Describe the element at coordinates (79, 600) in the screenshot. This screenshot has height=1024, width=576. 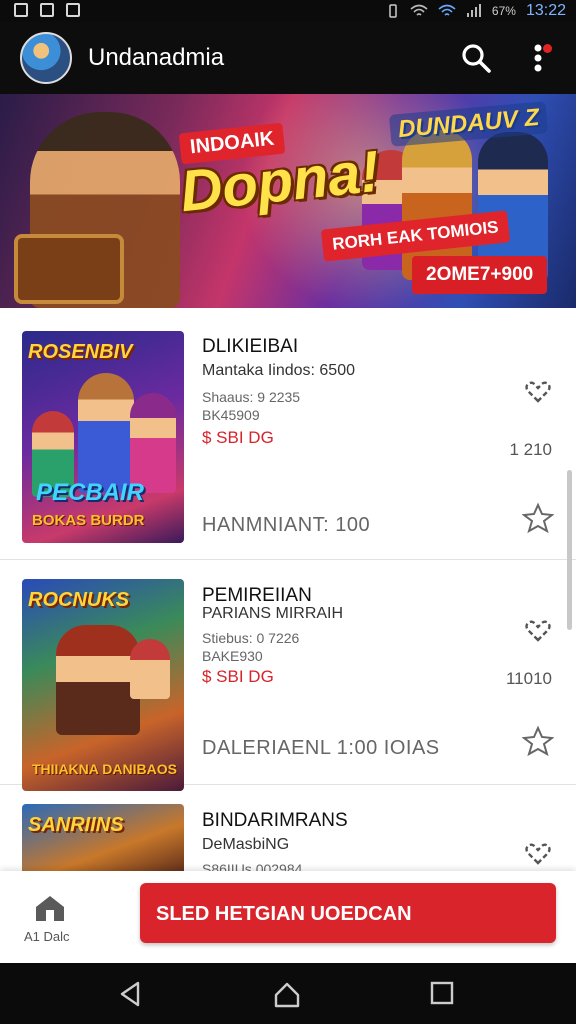
I see `thumb-title: ROCNUKS` at that location.